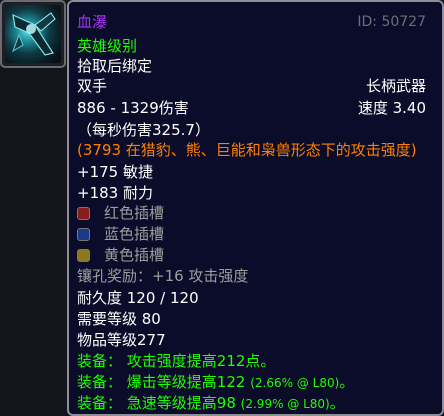 This screenshot has height=416, width=444. I want to click on item-icon-frame, so click(33, 34).